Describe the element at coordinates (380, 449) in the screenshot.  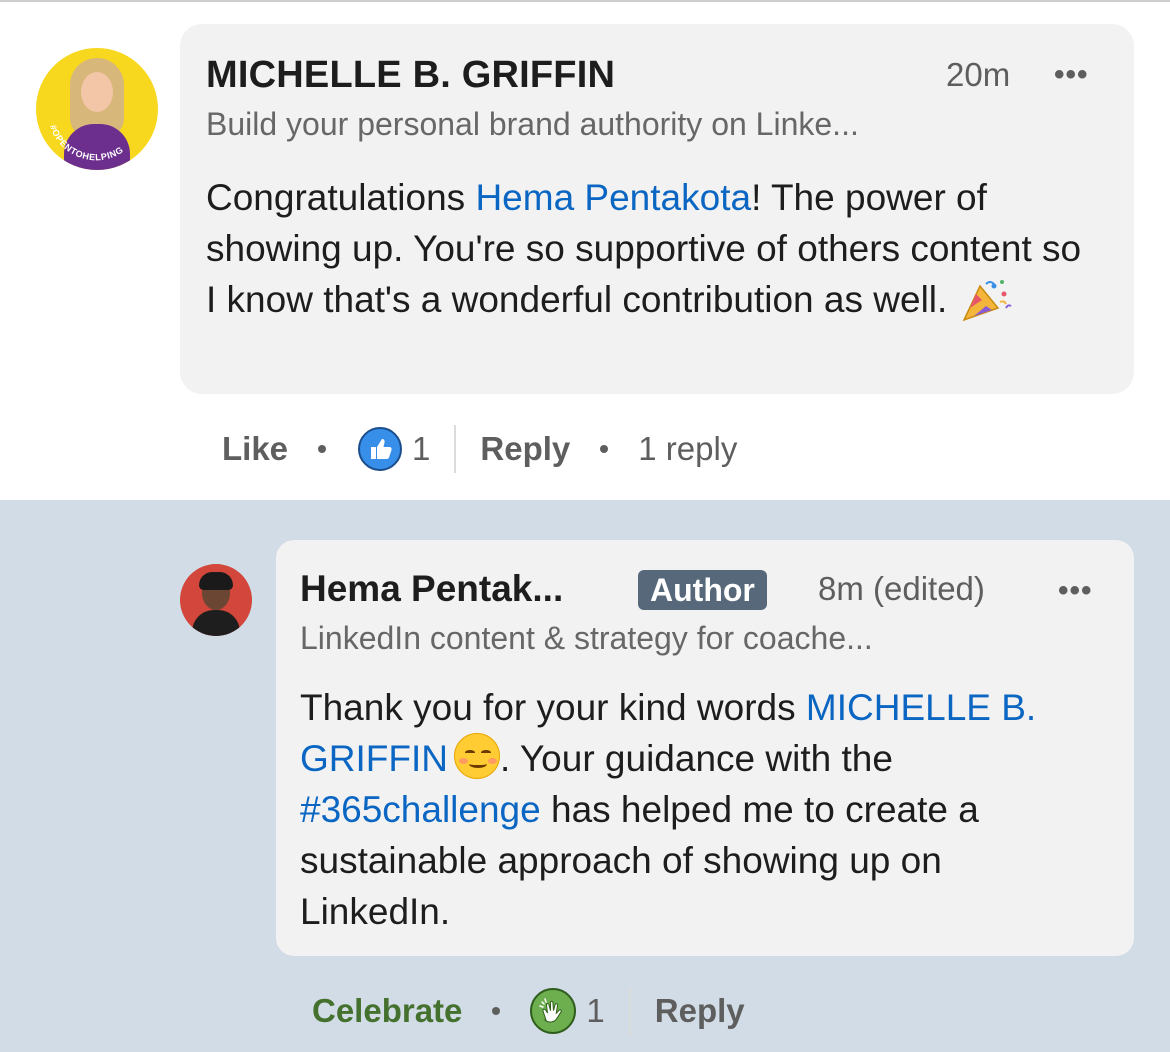
I see `thumbs-up-icon` at that location.